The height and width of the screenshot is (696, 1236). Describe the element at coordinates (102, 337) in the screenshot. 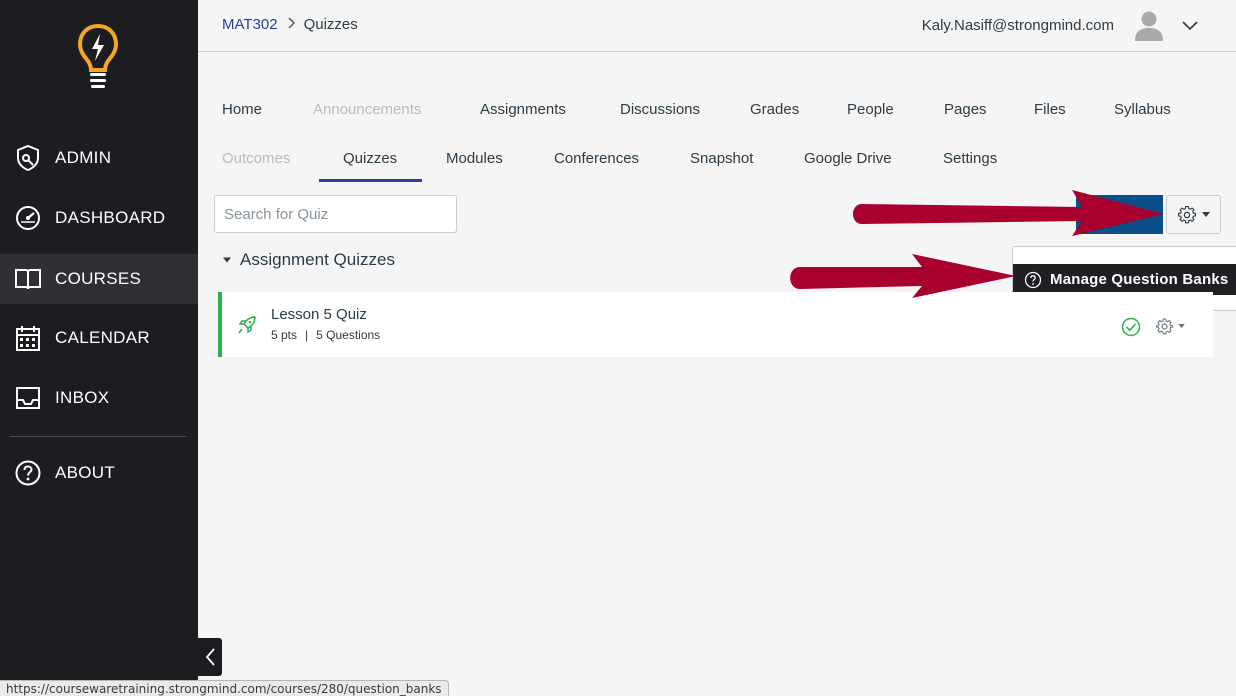

I see `sidebar-item-label: CALENDAR` at that location.